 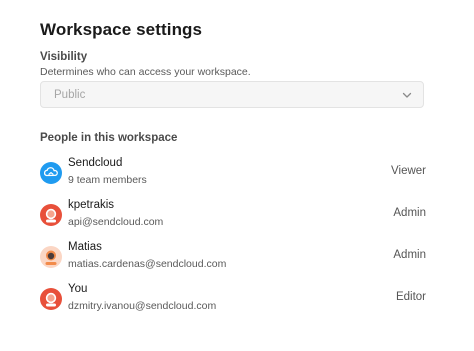 I want to click on member-row: Sendcloud 9 team members Viewer, so click(x=233, y=174).